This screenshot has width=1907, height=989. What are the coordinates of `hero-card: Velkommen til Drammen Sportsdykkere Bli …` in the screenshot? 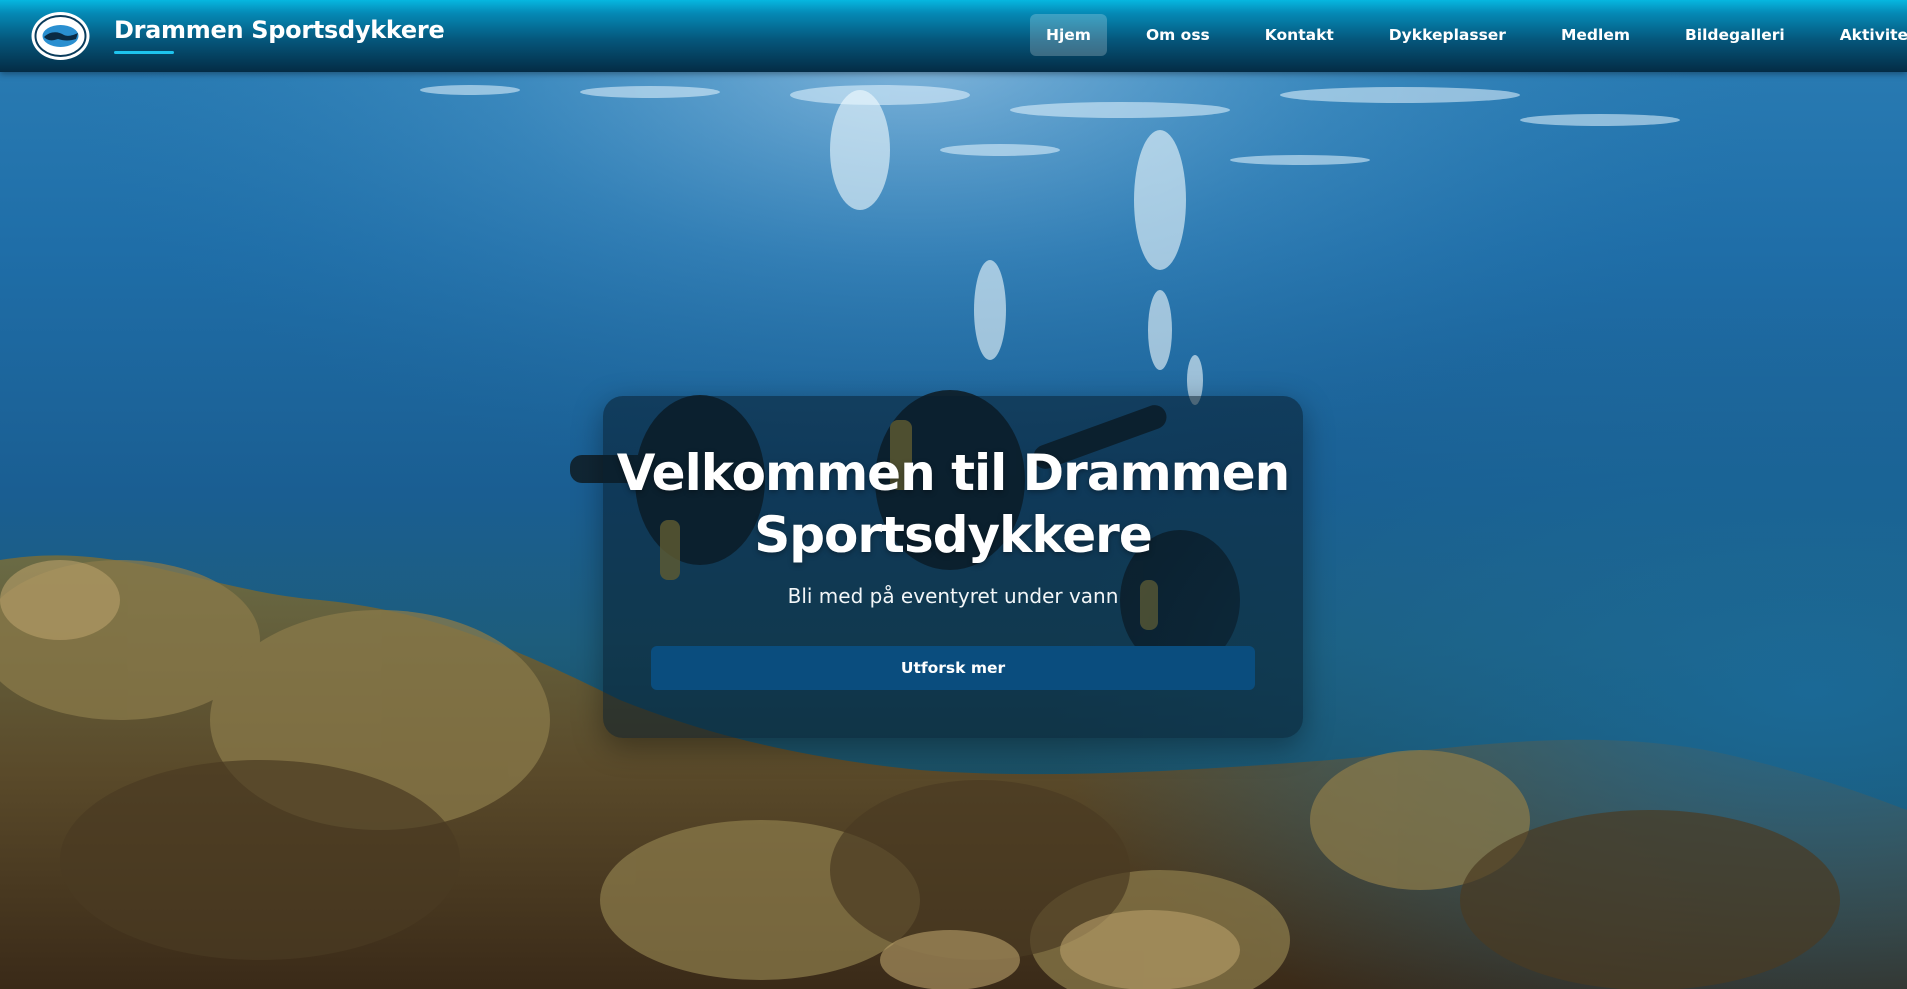 It's located at (953, 567).